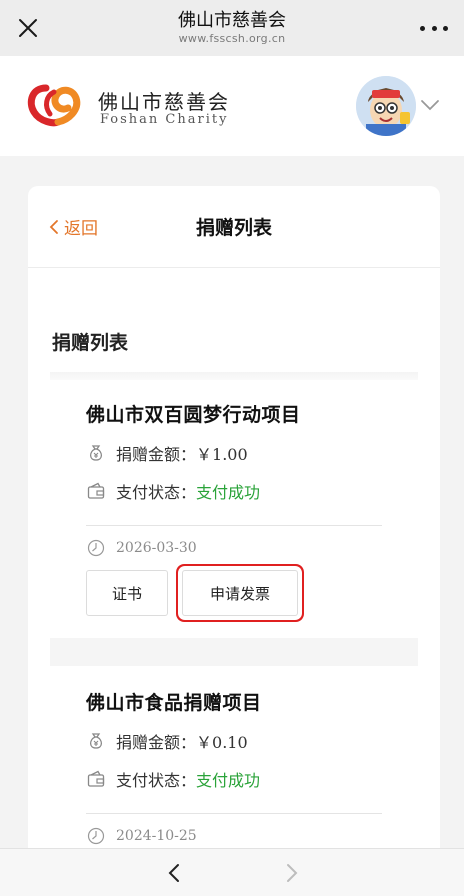 The height and width of the screenshot is (896, 464). I want to click on title-block: 佛山市慈善会 www.fsscsh.org.cn, so click(232, 28).